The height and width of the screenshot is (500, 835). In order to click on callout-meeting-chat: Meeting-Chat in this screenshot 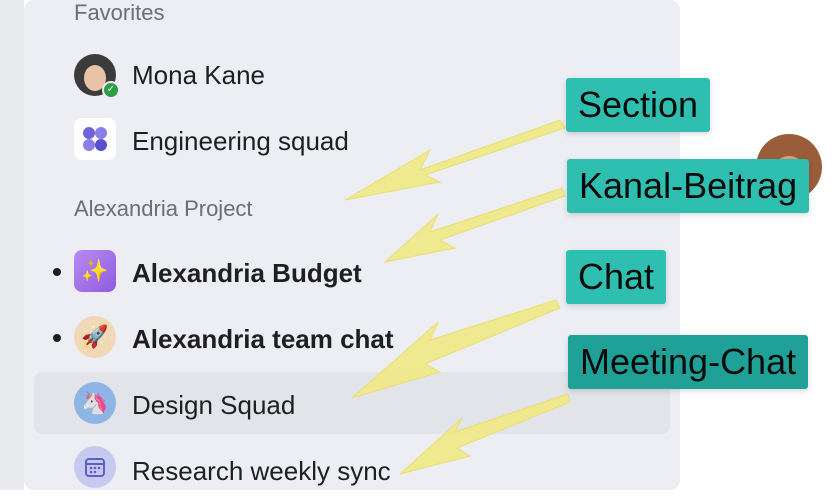, I will do `click(688, 362)`.